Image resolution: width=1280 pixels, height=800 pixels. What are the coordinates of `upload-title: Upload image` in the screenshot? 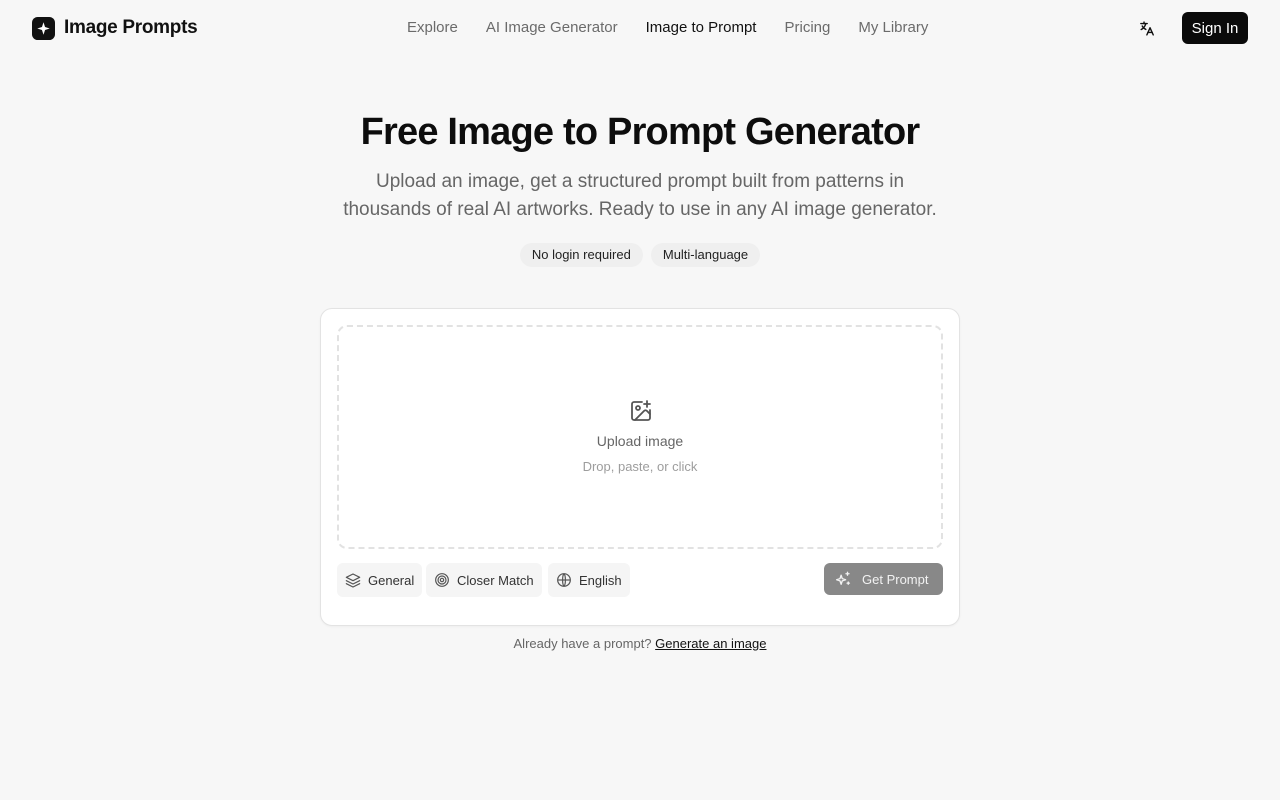 It's located at (640, 441).